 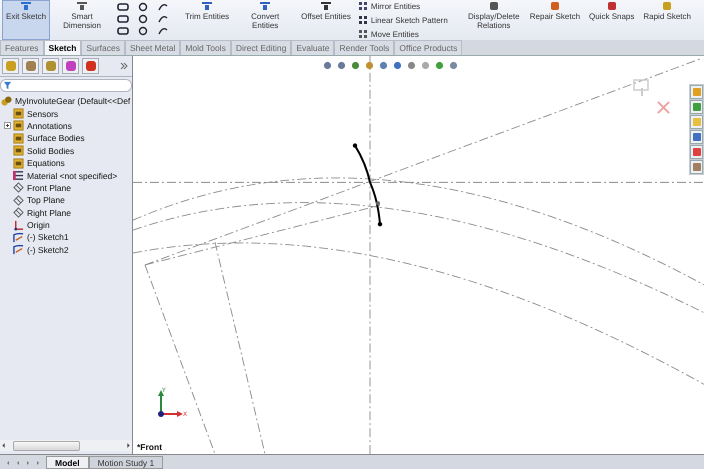 What do you see at coordinates (663, 107) in the screenshot?
I see `close-icon` at bounding box center [663, 107].